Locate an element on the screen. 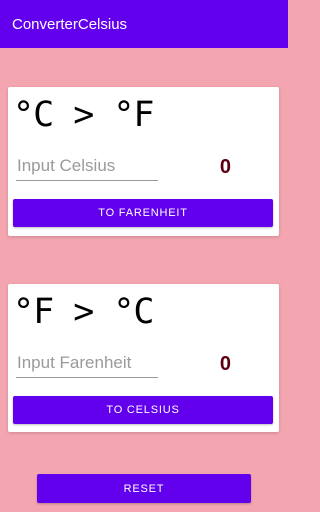 This screenshot has width=320, height=512. fahrenheit-input is located at coordinates (87, 363).